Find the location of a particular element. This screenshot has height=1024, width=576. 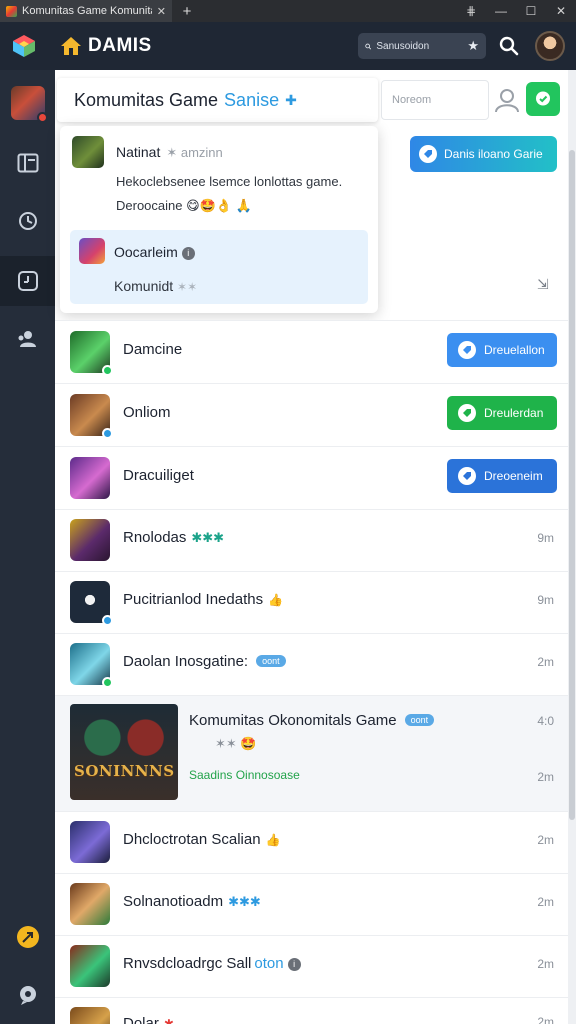

sidebar-item-friends is located at coordinates (27, 339).